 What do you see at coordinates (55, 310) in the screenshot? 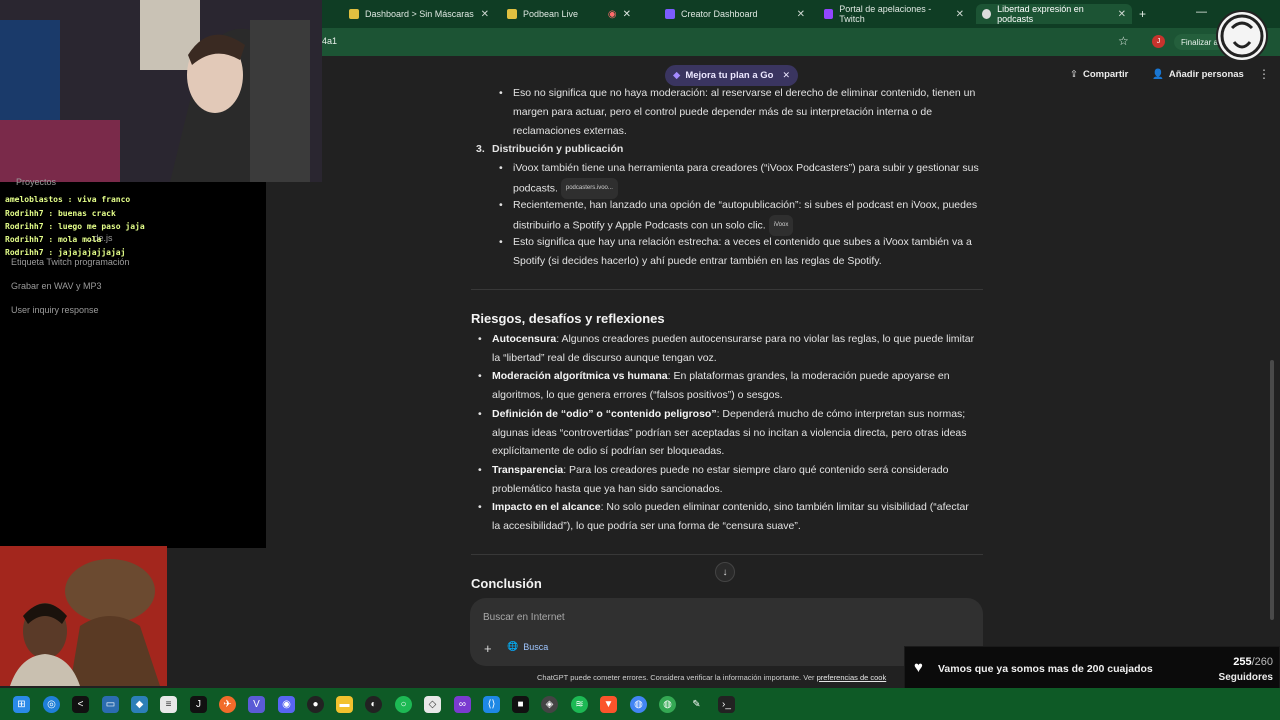
I see `sidebar-item-inquiry: User inquiry response` at bounding box center [55, 310].